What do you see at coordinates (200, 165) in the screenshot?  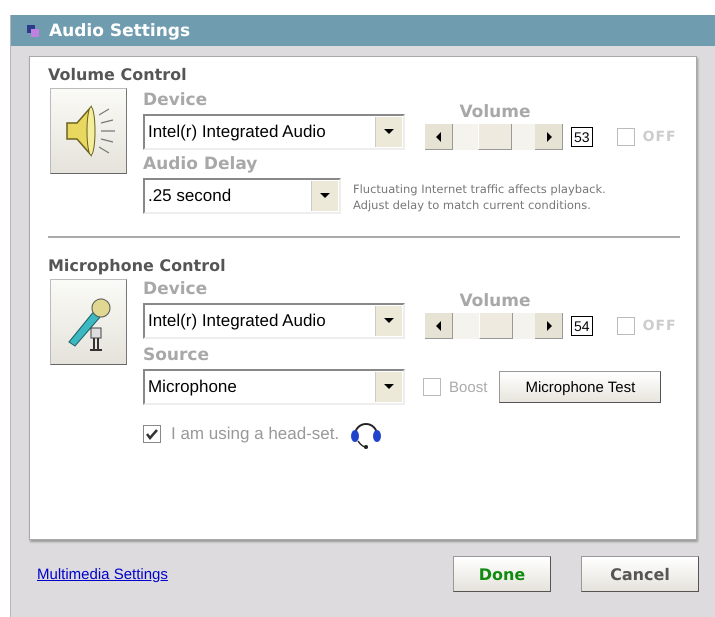 I see `field-label: Audio Delay` at bounding box center [200, 165].